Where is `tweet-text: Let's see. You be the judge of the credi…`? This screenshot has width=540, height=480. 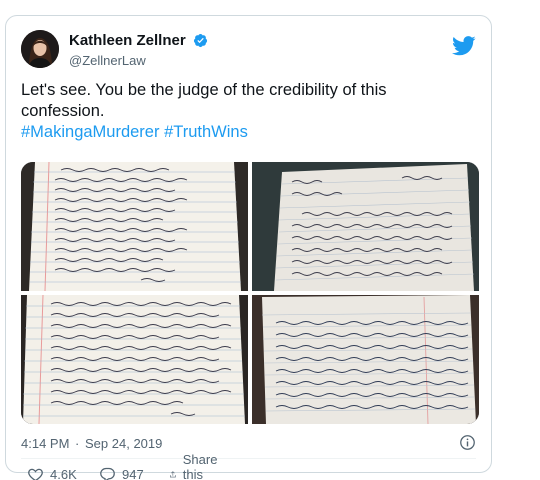 tweet-text: Let's see. You be the judge of the credi… is located at coordinates (246, 111).